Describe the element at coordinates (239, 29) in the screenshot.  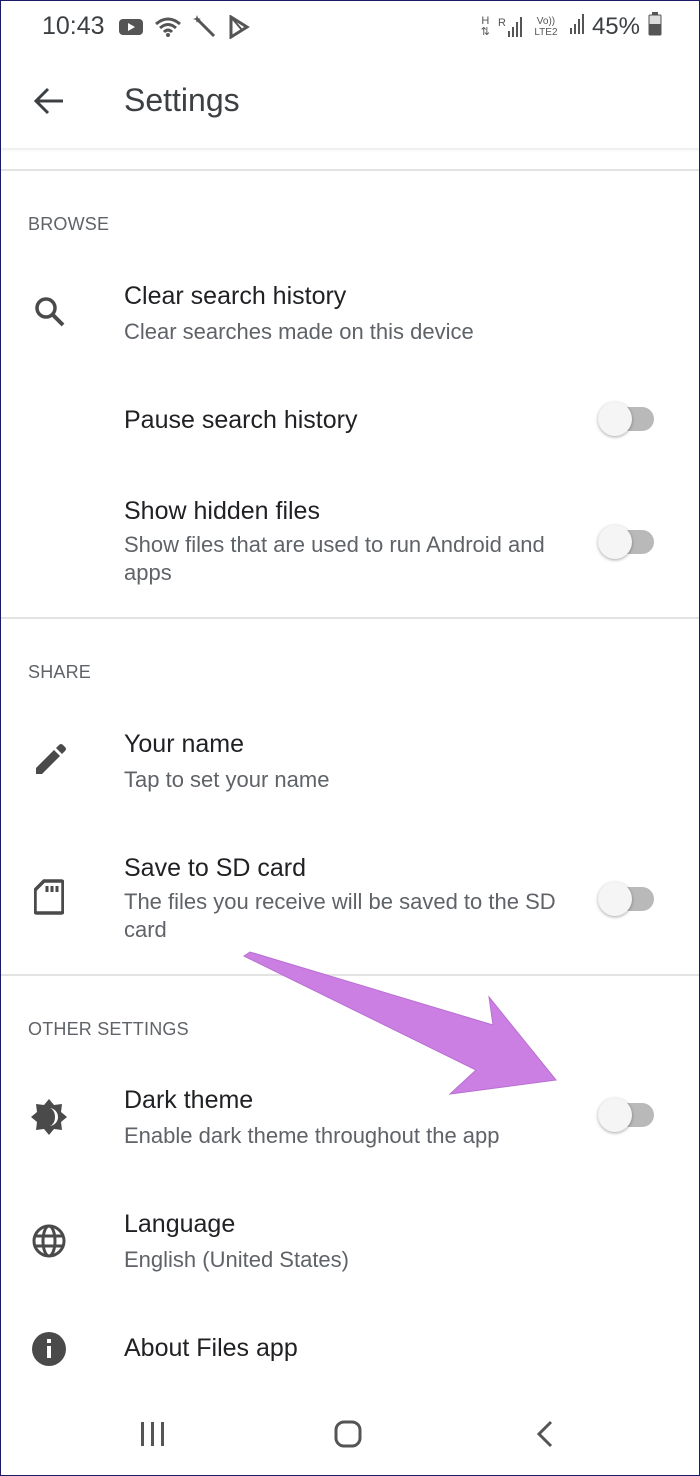
I see `play-store-icon` at that location.